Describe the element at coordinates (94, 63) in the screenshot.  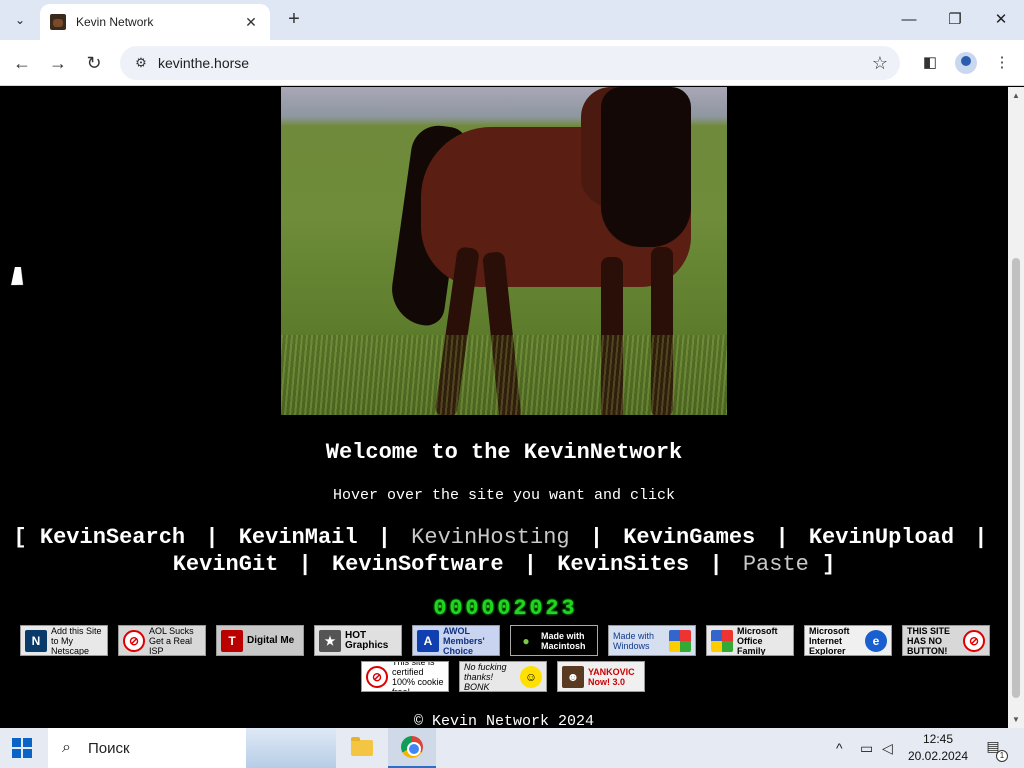
I see `reload-icon: ↻` at that location.